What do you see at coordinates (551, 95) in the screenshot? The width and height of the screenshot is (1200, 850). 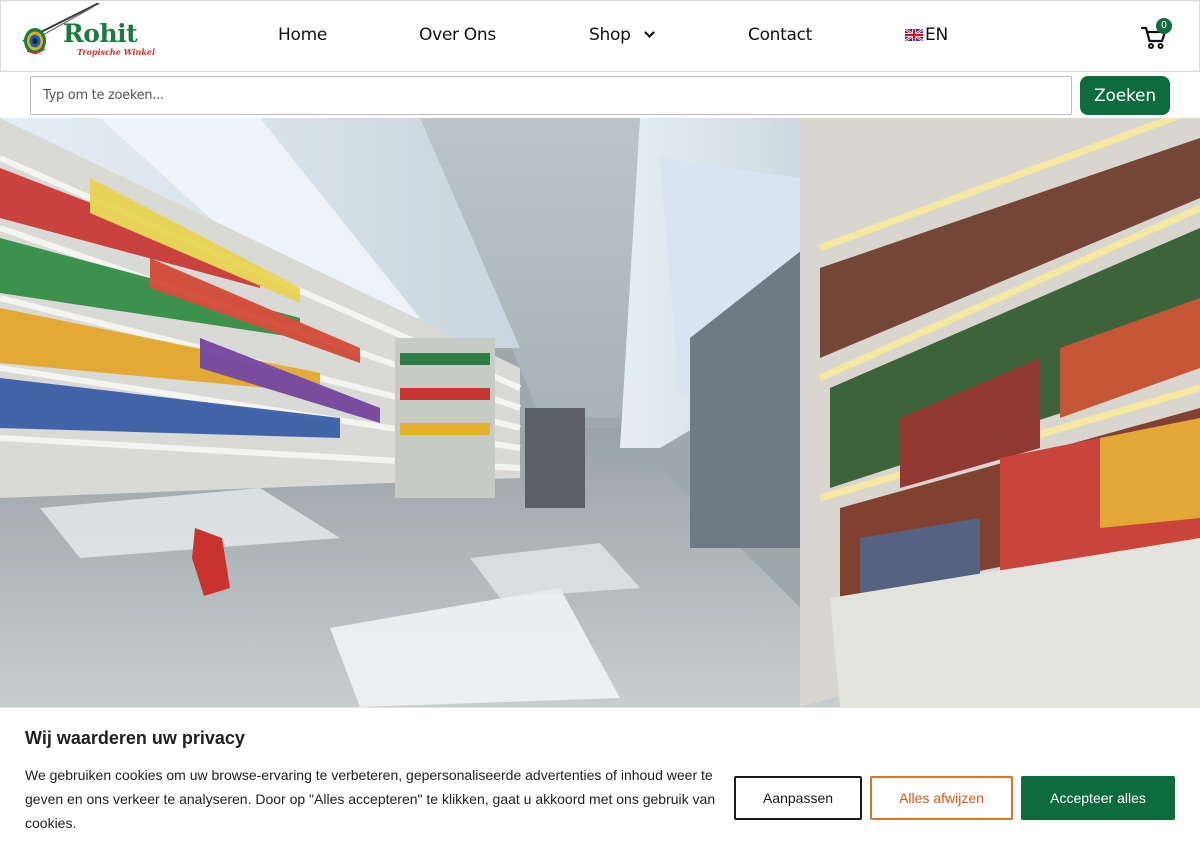 I see `search-input` at bounding box center [551, 95].